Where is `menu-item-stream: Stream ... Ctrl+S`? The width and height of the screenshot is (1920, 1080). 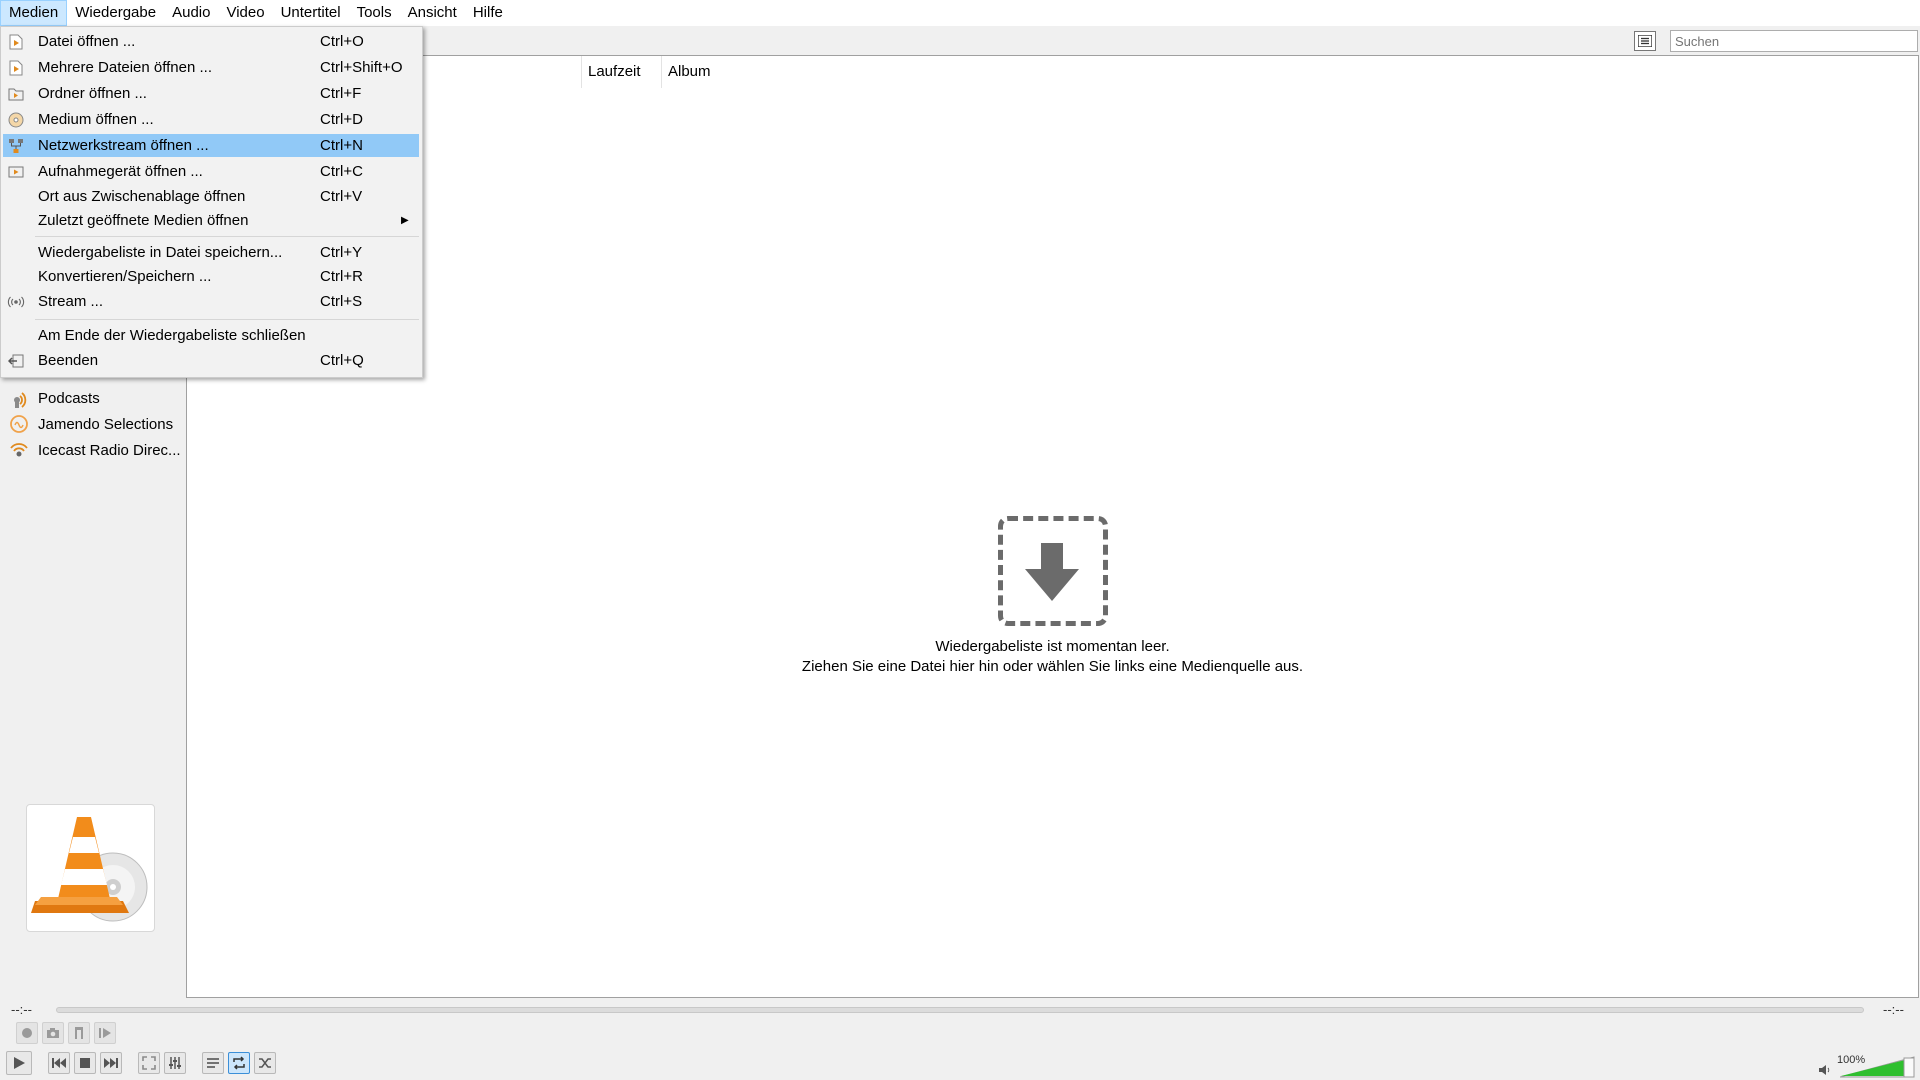 menu-item-stream: Stream ... Ctrl+S is located at coordinates (211, 301).